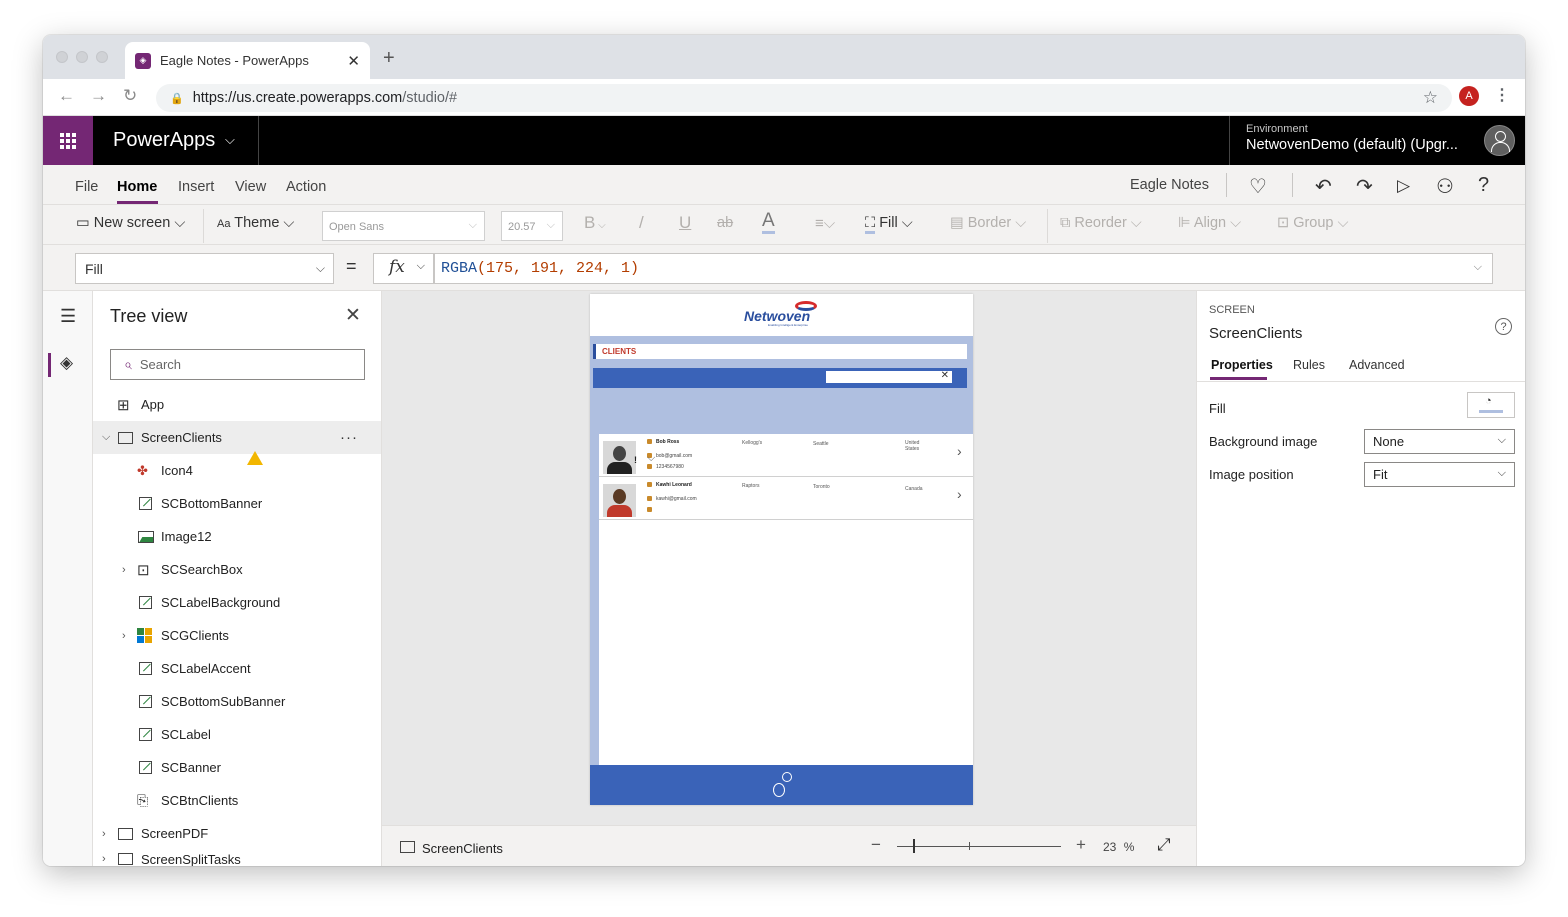  I want to click on font-select: Open Sans ⌵, so click(403, 226).